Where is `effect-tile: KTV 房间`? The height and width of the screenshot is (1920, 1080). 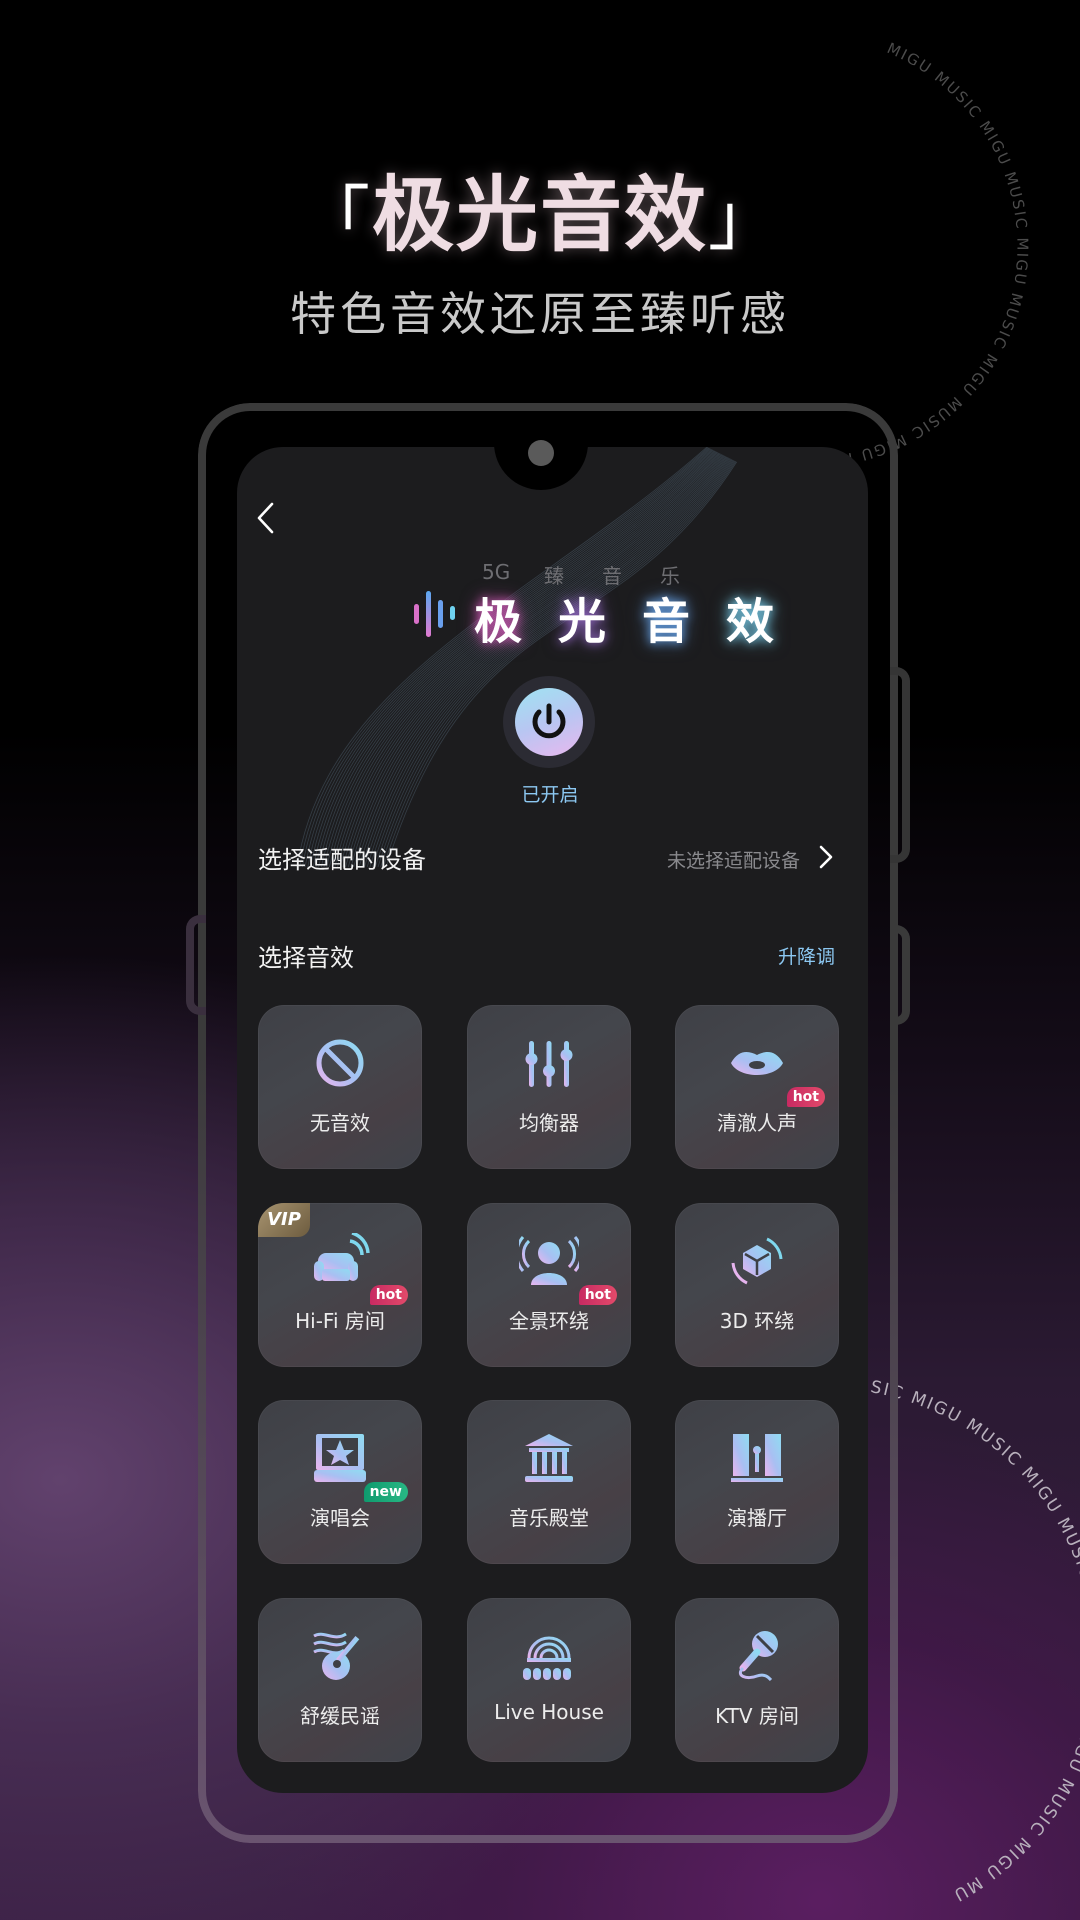
effect-tile: KTV 房间 is located at coordinates (757, 1680).